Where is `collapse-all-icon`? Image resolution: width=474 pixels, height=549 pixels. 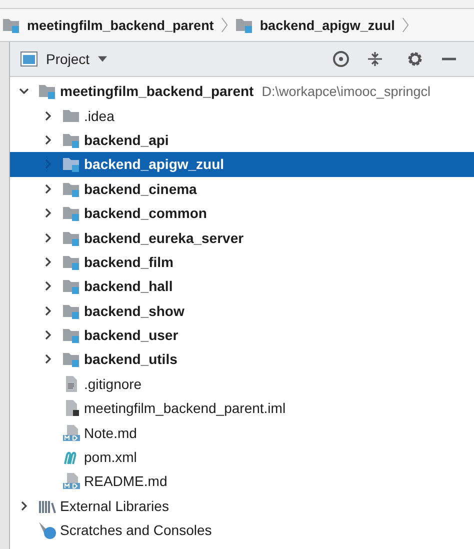 collapse-all-icon is located at coordinates (375, 59).